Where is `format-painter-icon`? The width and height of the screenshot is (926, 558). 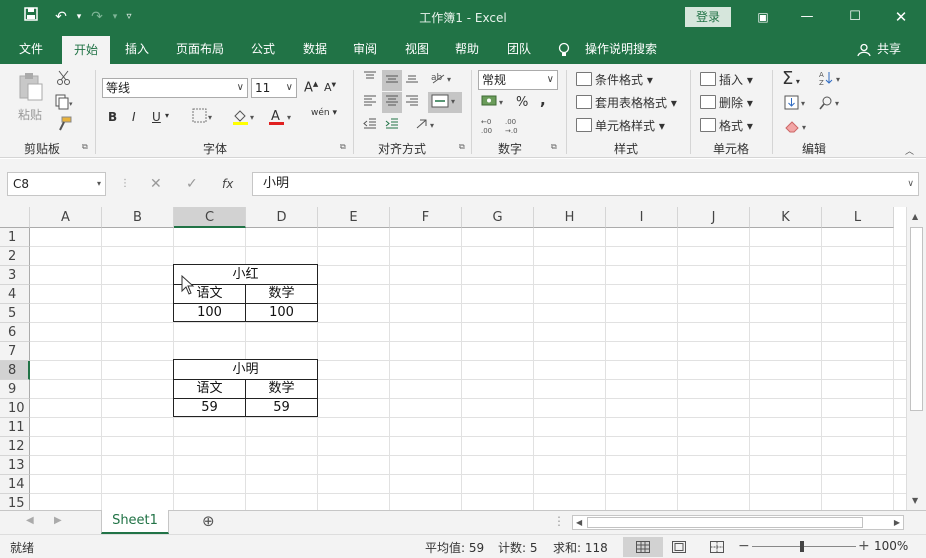 format-painter-icon is located at coordinates (64, 125).